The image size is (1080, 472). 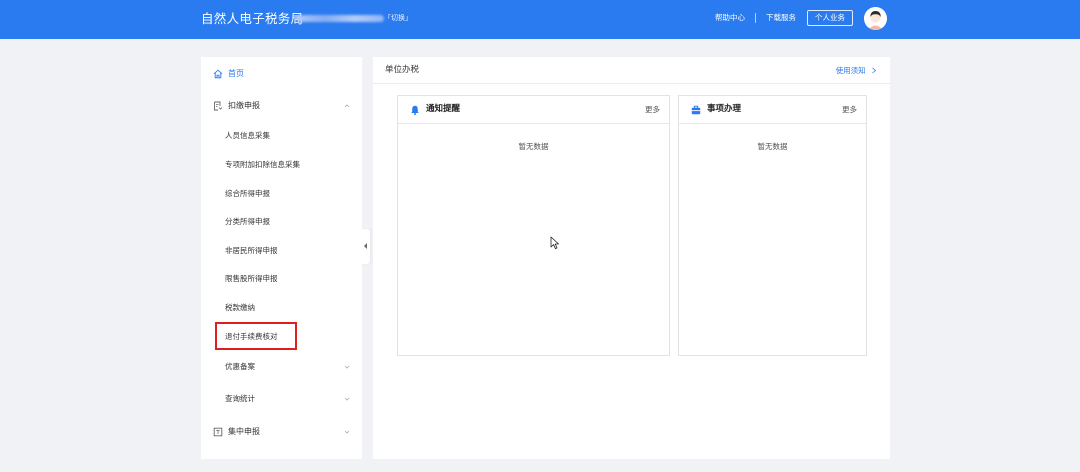 What do you see at coordinates (281, 367) in the screenshot?
I see `sidebar-subitem-preferential-filing: 优惠备案` at bounding box center [281, 367].